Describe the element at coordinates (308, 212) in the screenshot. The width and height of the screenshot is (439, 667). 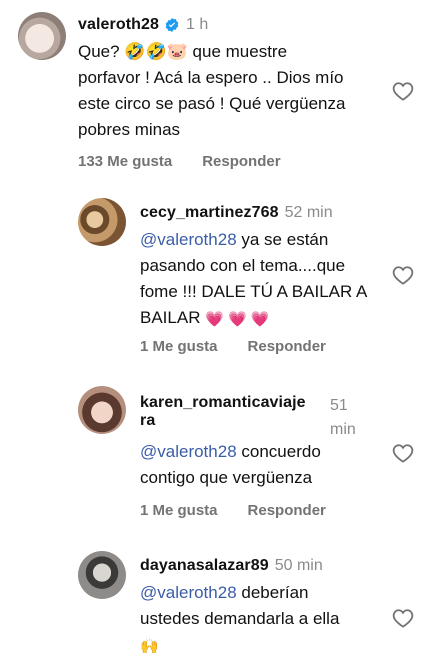
I see `comment-time: 52 min` at that location.